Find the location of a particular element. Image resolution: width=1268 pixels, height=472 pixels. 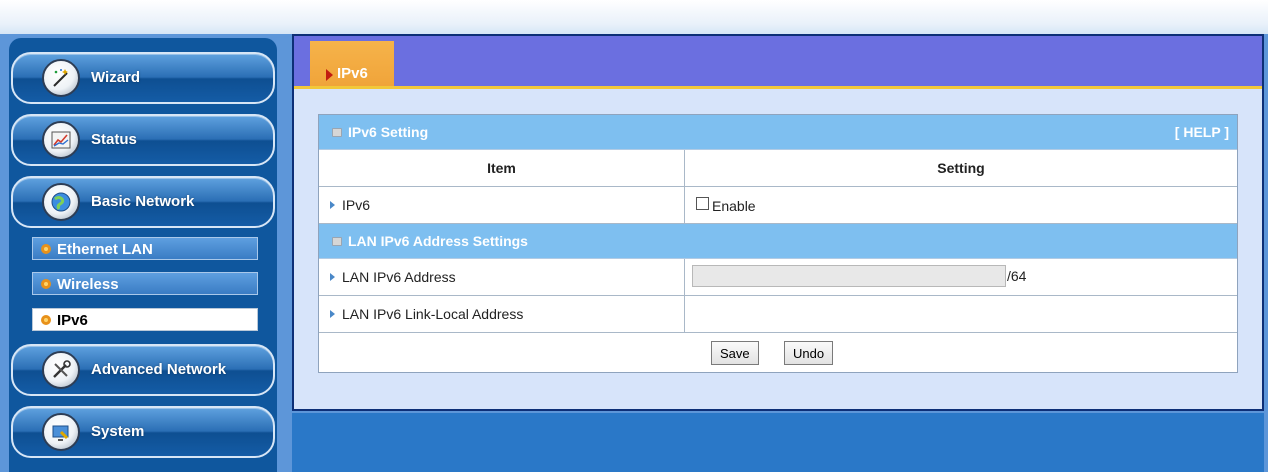

sidebar-subitem-wireless: Wireless is located at coordinates (145, 283).